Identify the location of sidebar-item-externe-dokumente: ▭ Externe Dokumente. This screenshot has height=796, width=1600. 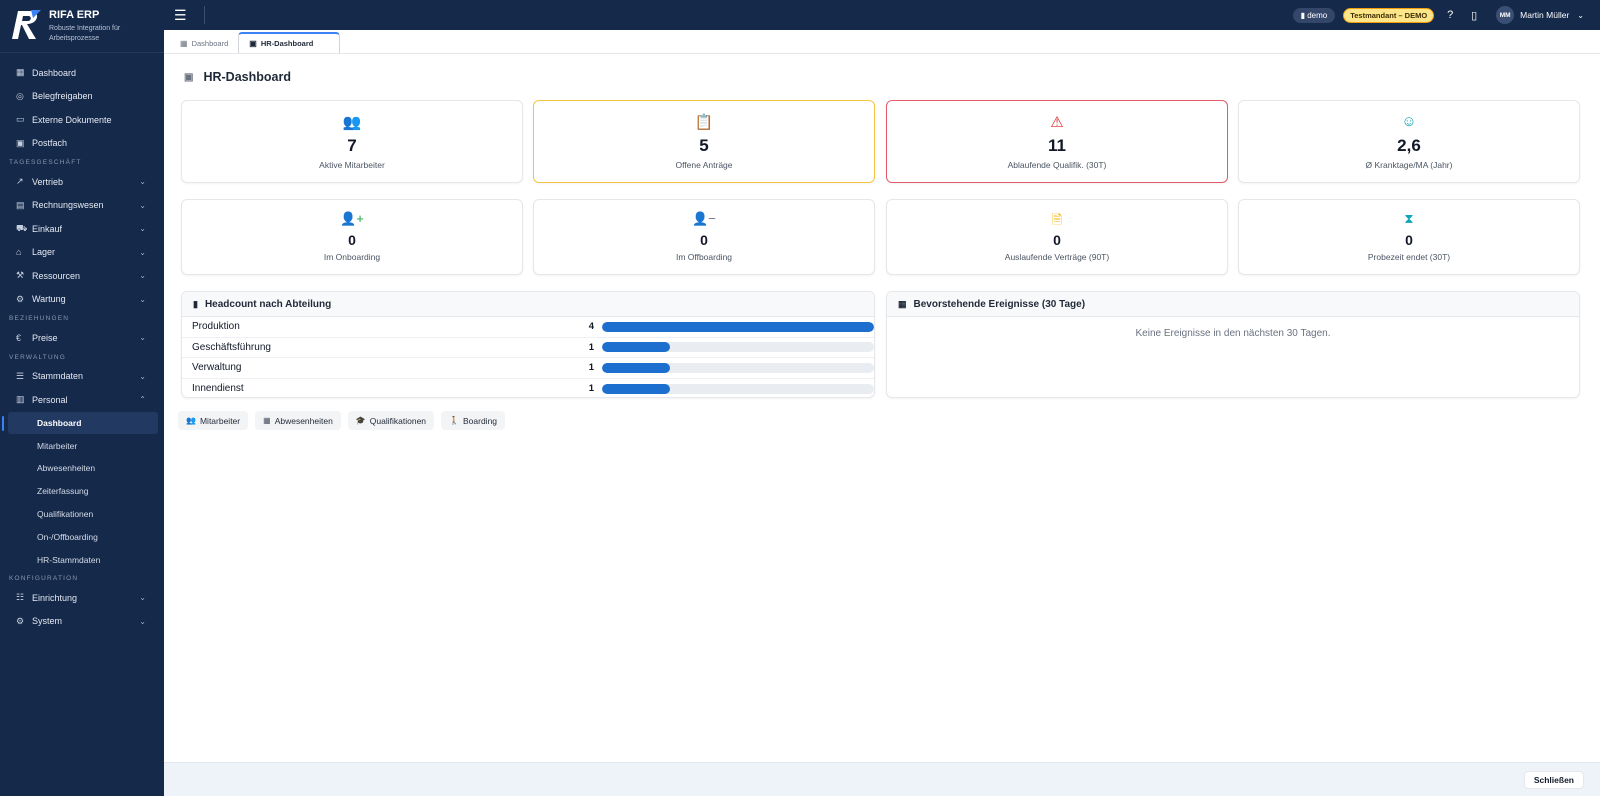
(82, 120).